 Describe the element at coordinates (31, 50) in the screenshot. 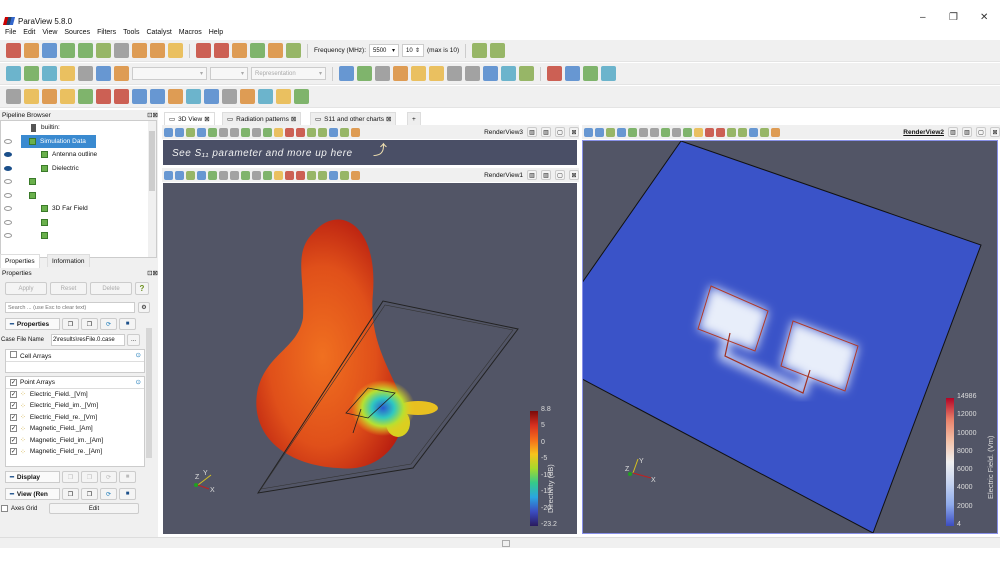

I see `recent-folder-icon` at that location.